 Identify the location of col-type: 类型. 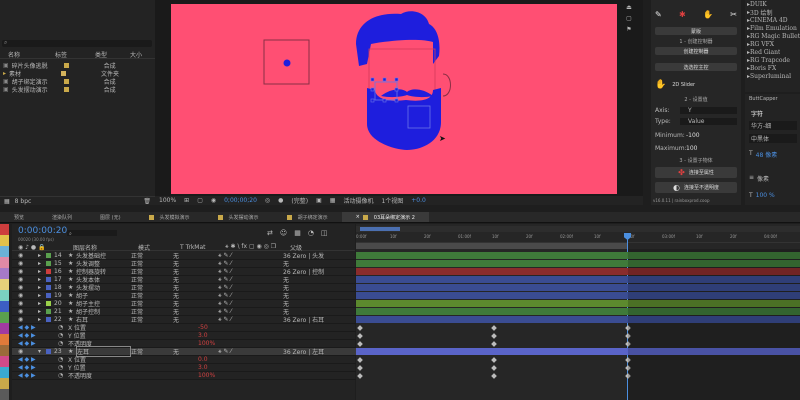
(112, 54).